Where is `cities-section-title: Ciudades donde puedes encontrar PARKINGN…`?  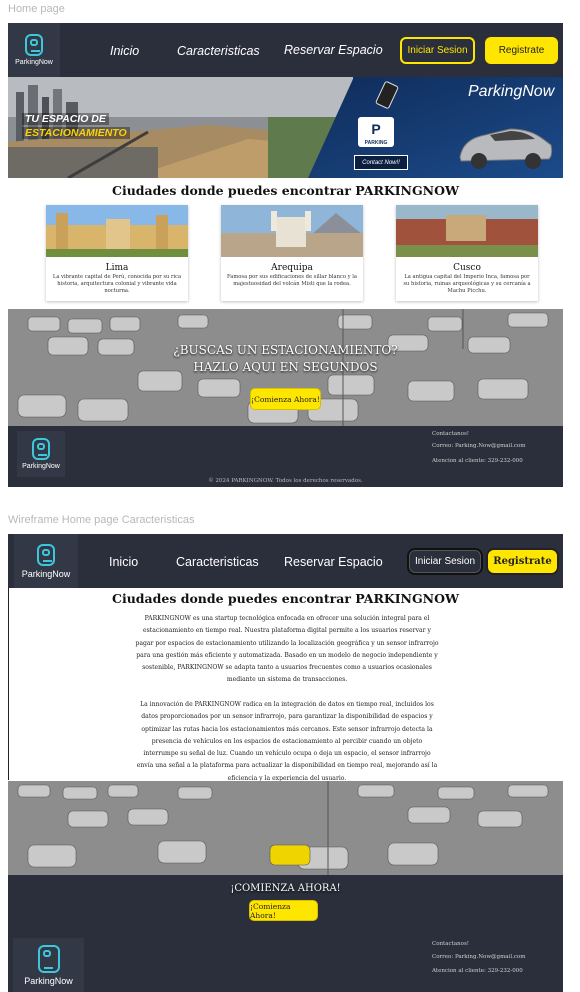 cities-section-title: Ciudades donde puedes encontrar PARKINGN… is located at coordinates (285, 190).